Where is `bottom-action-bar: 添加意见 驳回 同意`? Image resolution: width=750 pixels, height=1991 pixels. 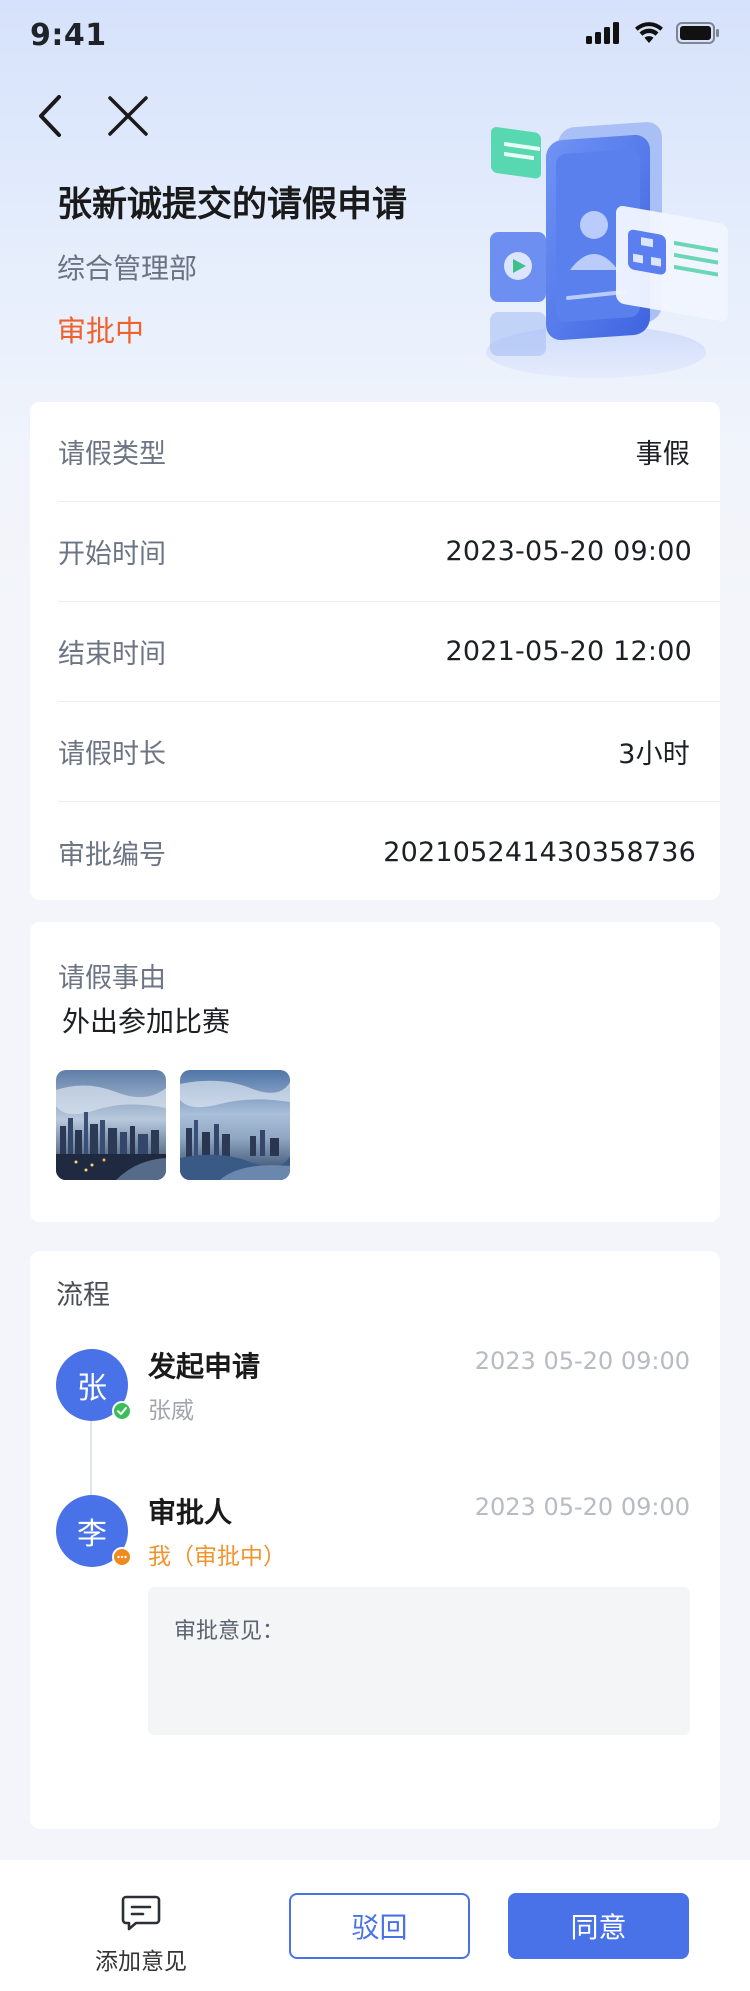 bottom-action-bar: 添加意见 驳回 同意 is located at coordinates (375, 1925).